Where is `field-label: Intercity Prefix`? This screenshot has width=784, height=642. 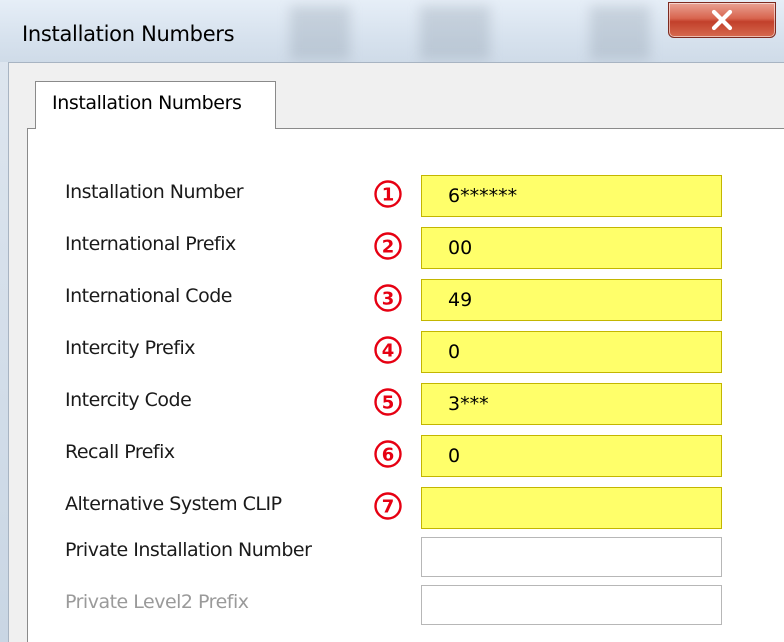 field-label: Intercity Prefix is located at coordinates (130, 348).